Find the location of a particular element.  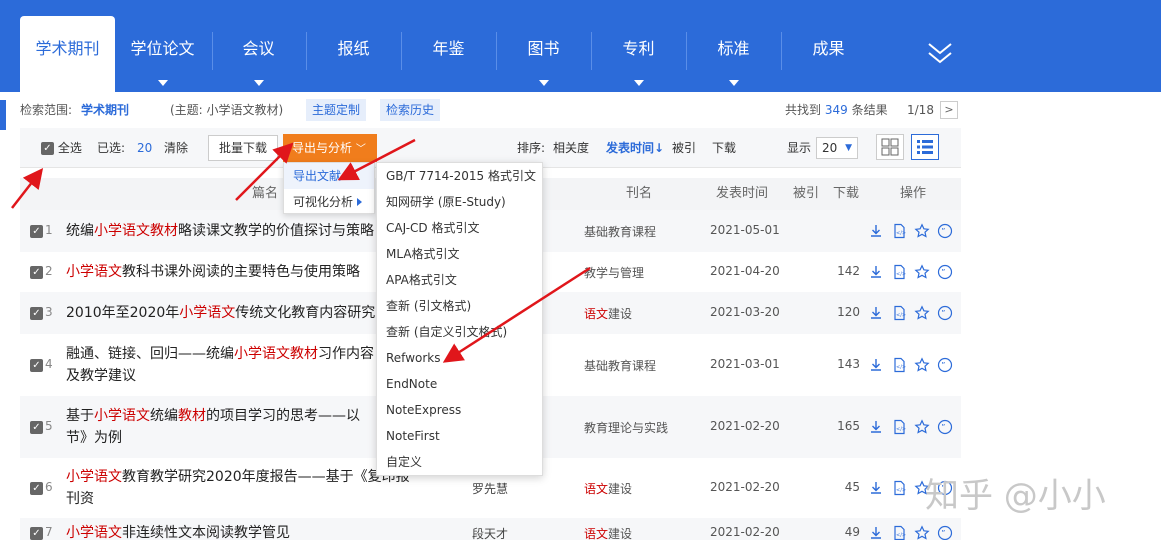

format-refworks: Refworks is located at coordinates (459, 358).